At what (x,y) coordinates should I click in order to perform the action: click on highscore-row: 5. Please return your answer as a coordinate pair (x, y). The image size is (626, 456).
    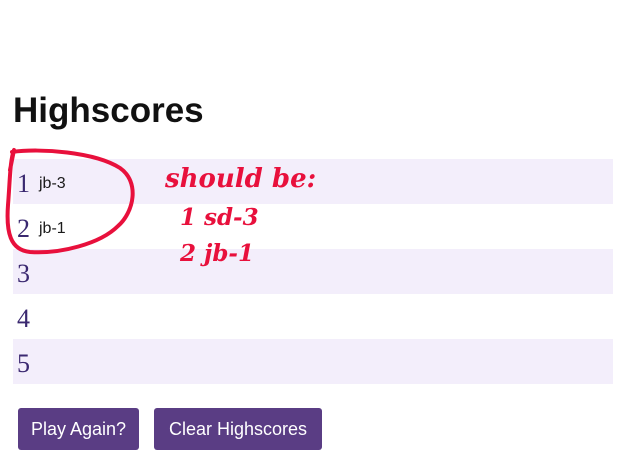
    Looking at the image, I should click on (313, 361).